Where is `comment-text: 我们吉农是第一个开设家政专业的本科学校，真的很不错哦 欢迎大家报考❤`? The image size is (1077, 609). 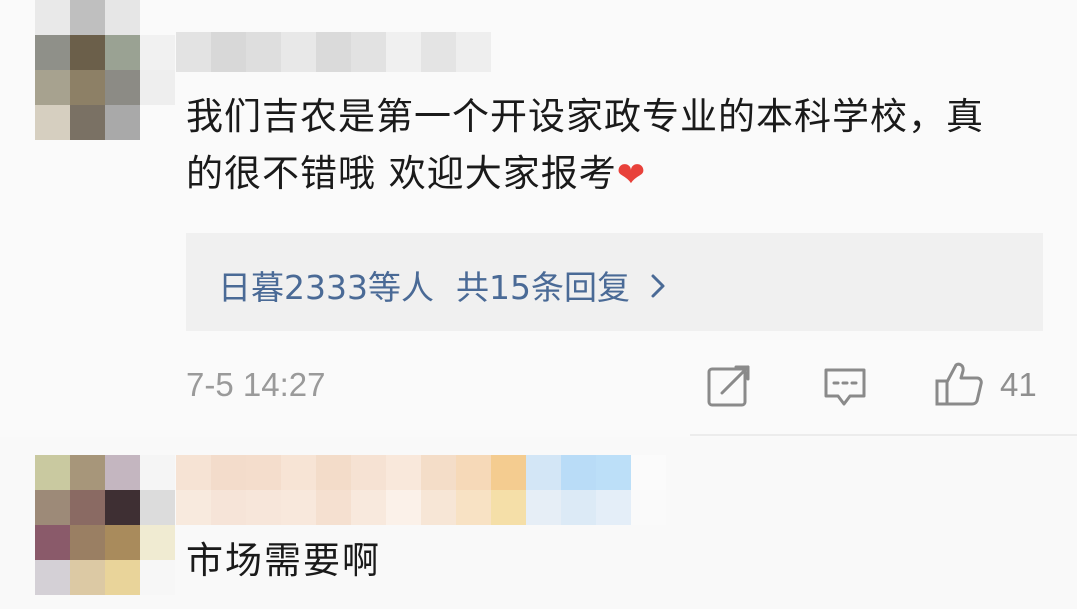
comment-text: 我们吉农是第一个开设家政专业的本科学校，真的很不错哦 欢迎大家报考❤ is located at coordinates (601, 146).